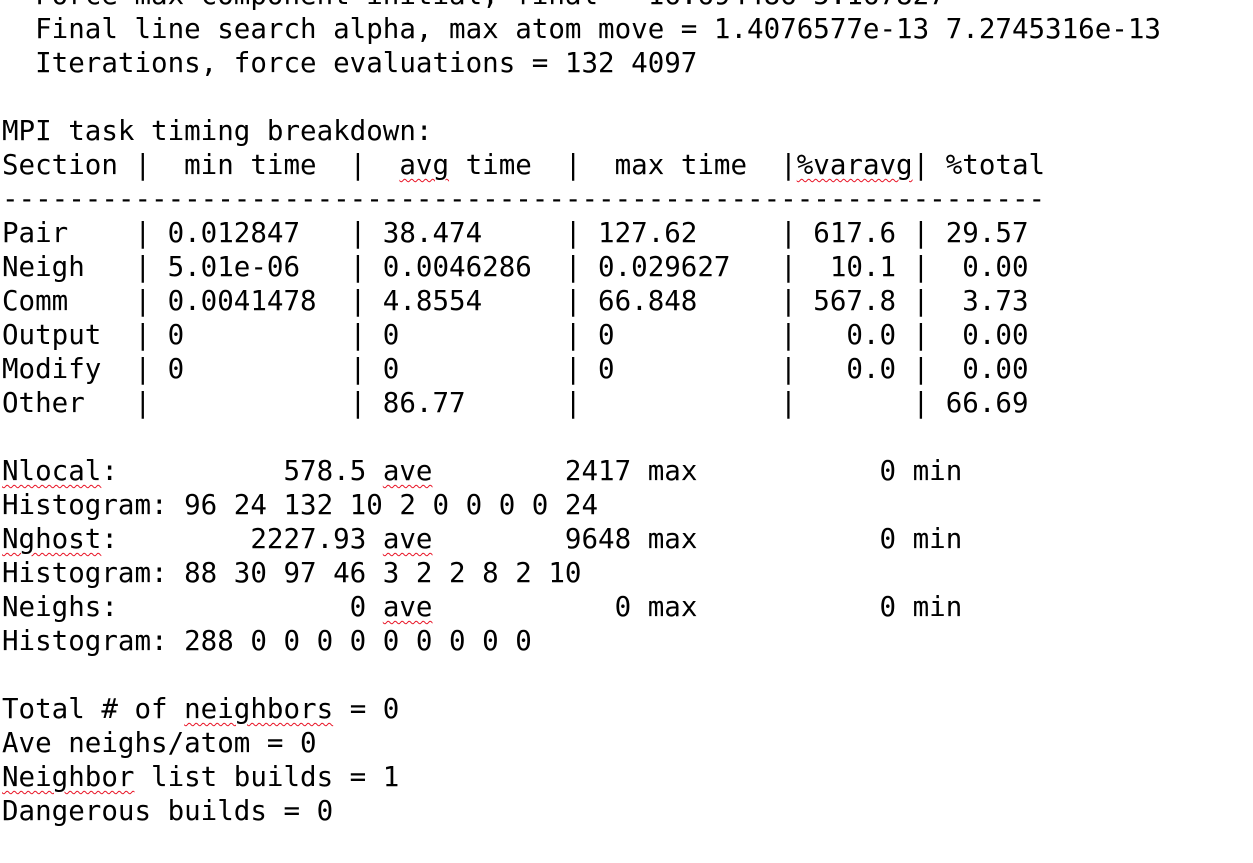 This screenshot has height=863, width=1253. I want to click on text-segment: Iterations, force evaluations = 132 4097, so click(350, 63).